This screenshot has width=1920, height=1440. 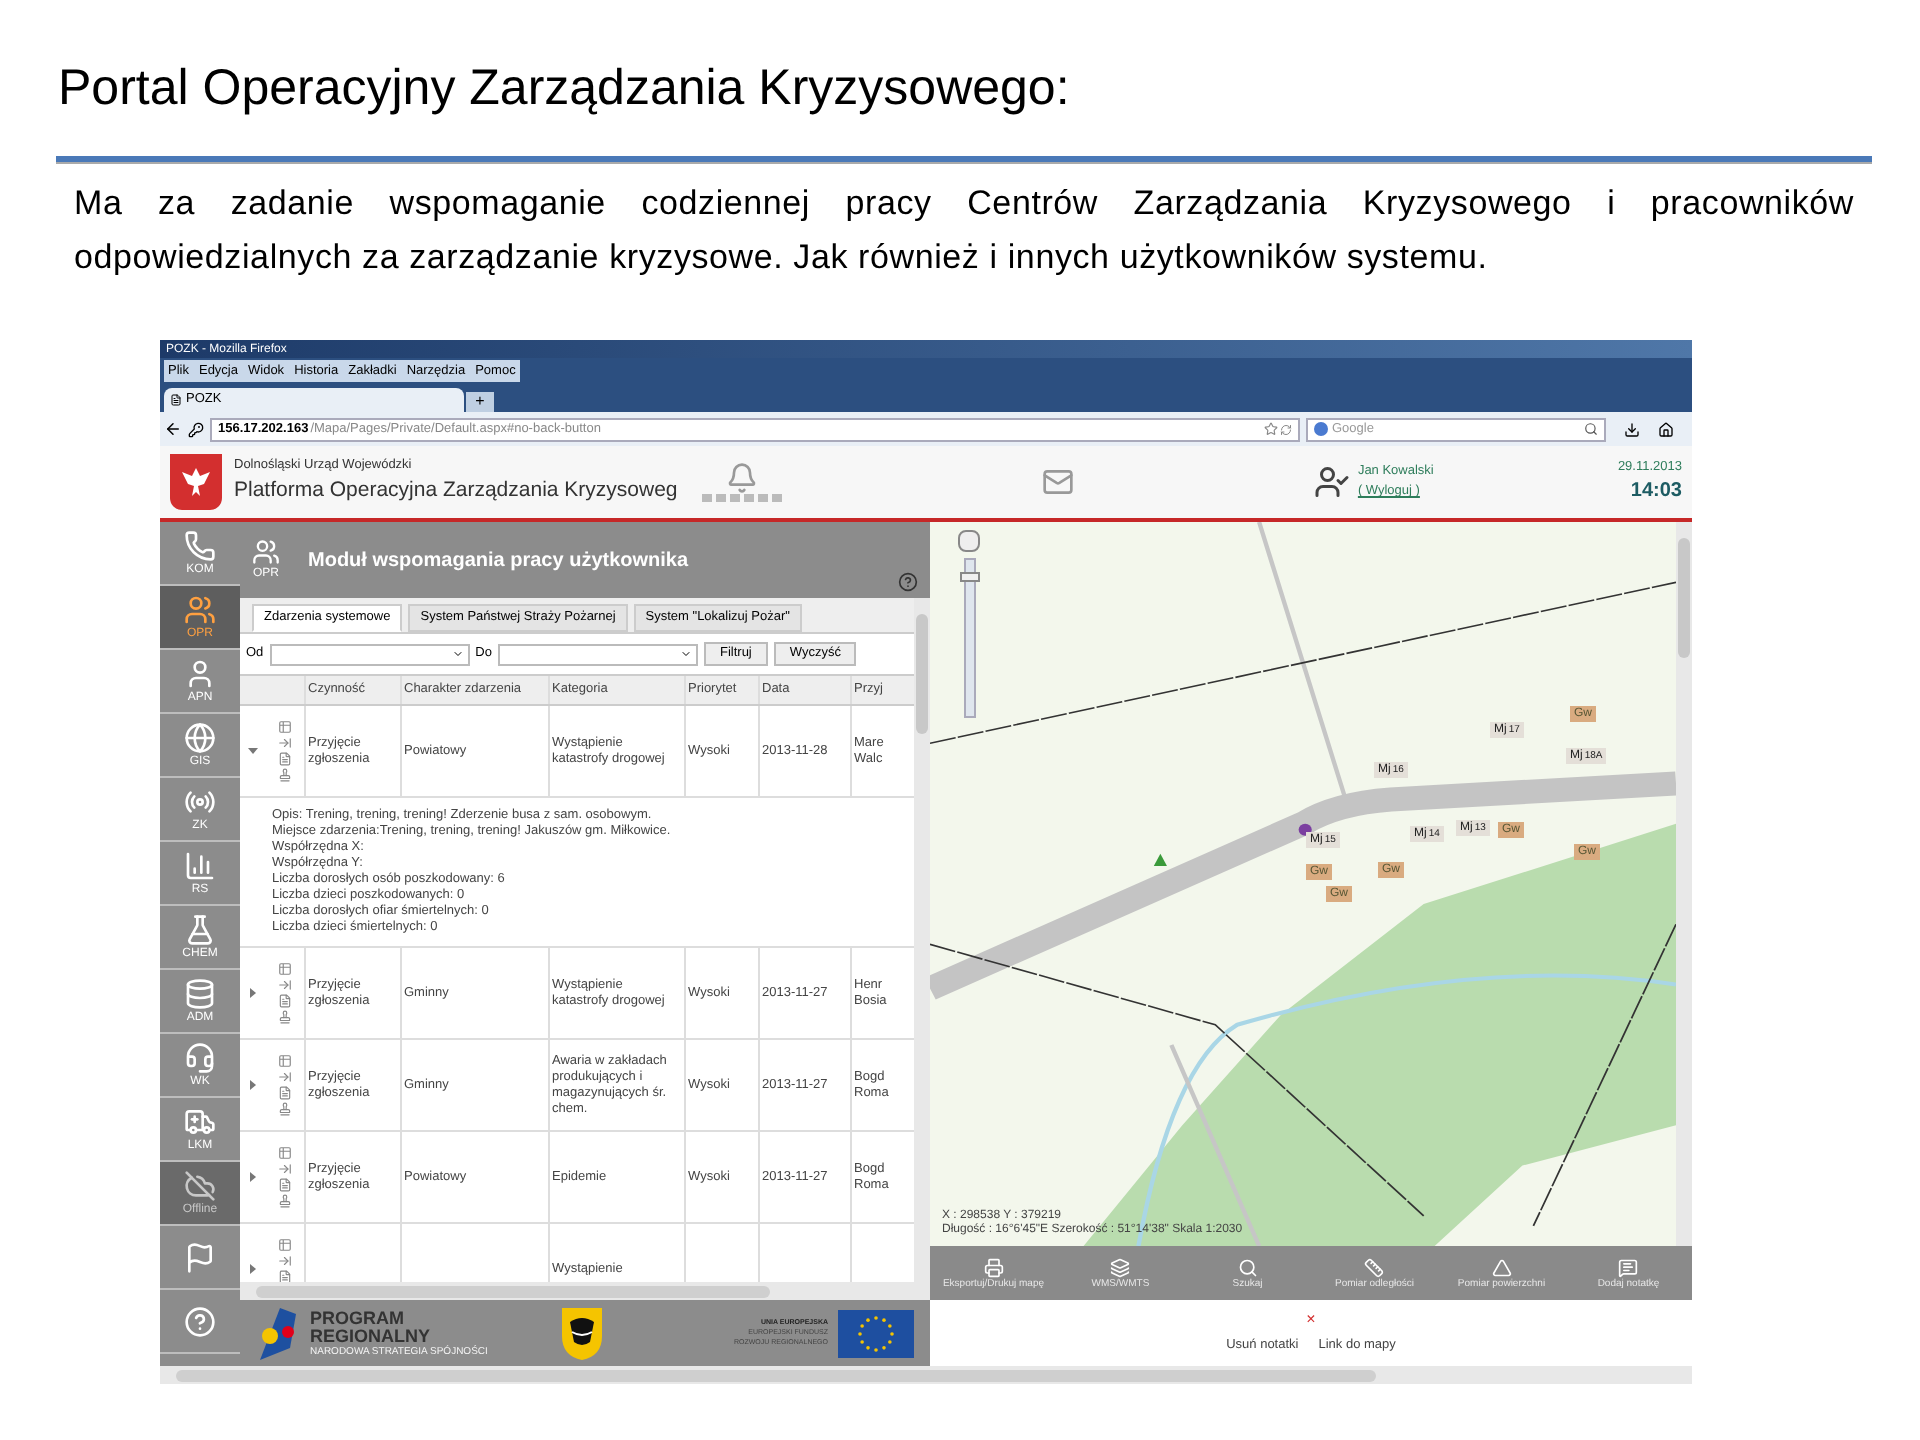 I want to click on home-icon, so click(x=1666, y=429).